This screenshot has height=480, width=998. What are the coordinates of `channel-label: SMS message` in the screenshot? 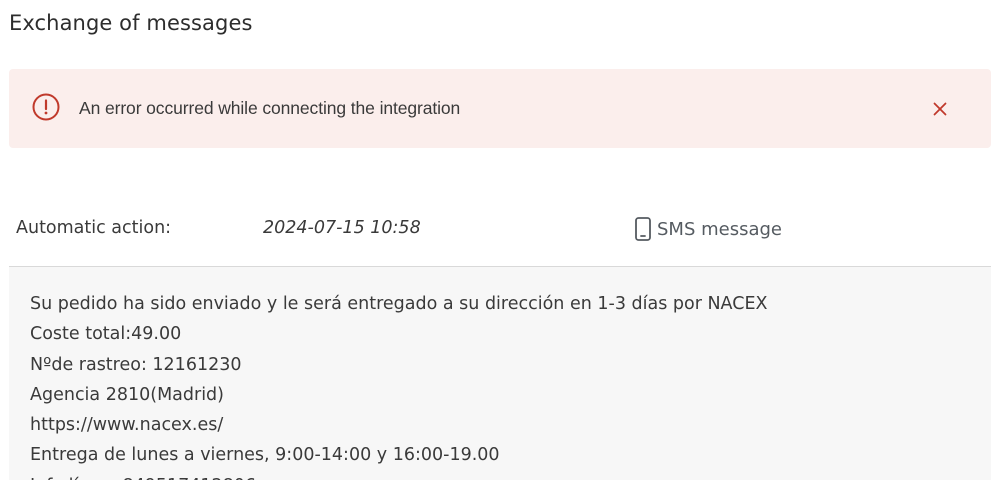 It's located at (719, 229).